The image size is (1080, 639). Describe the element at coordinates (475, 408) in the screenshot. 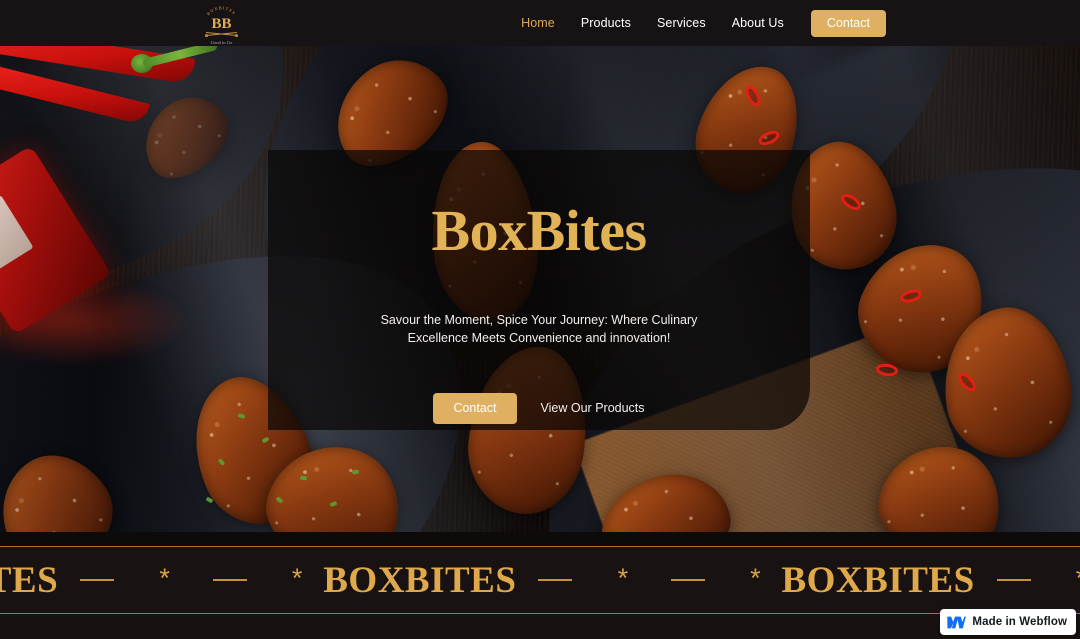

I see `hero-contact-button: Contact` at that location.